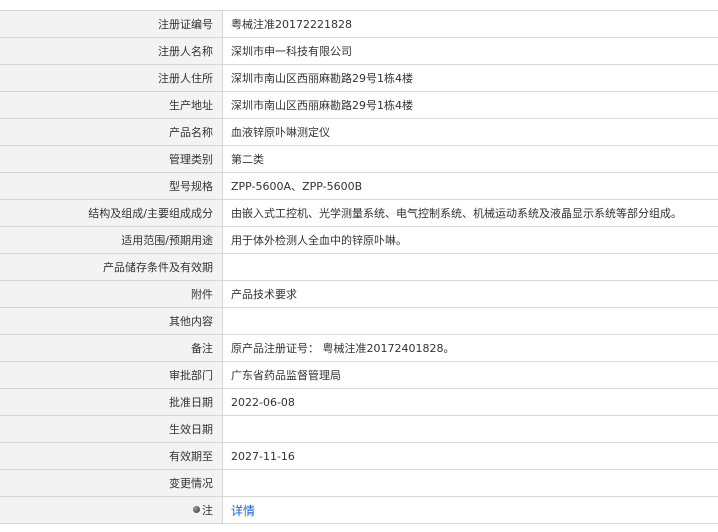 The width and height of the screenshot is (718, 532). I want to click on table-row: 产品储存条件及有效期, so click(359, 267).